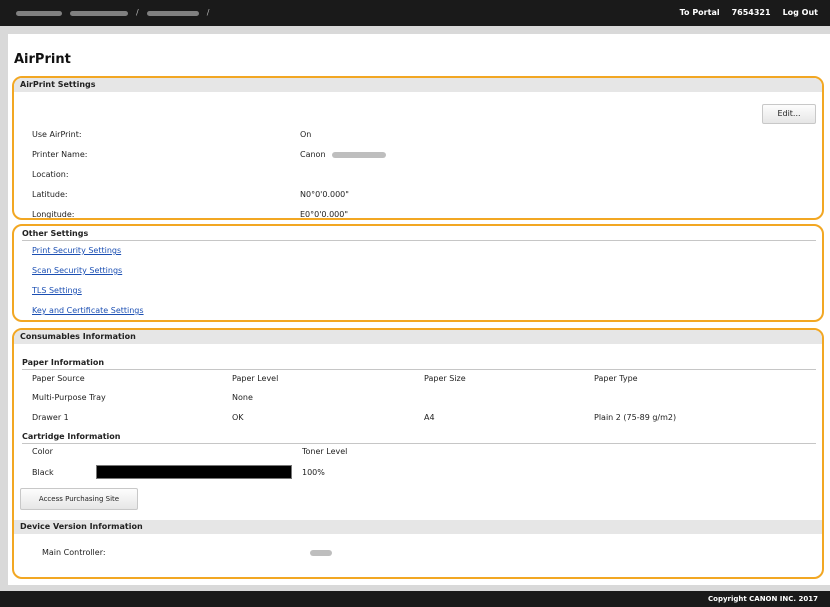 Image resolution: width=830 pixels, height=607 pixels. I want to click on col-paper-level: Paper Level, so click(255, 378).